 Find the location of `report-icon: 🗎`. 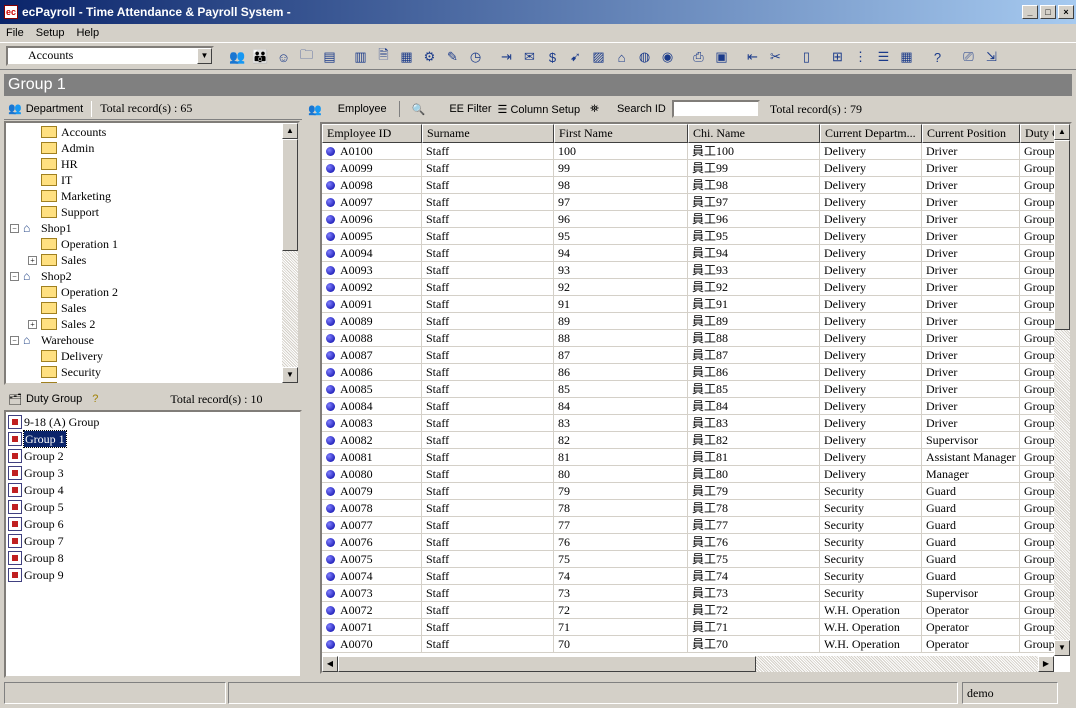

report-icon: 🗎 is located at coordinates (383, 57).